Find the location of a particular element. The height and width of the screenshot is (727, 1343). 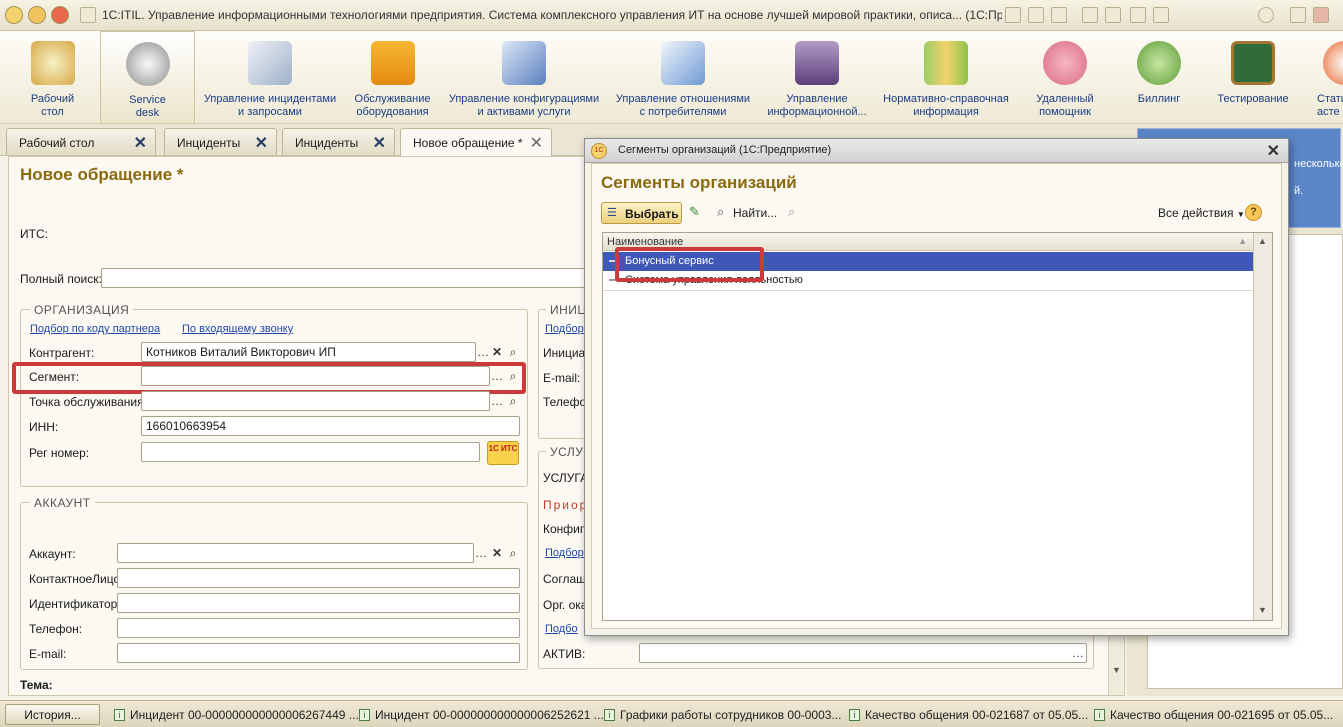

initiator-select-link: Подбор is located at coordinates (564, 329).